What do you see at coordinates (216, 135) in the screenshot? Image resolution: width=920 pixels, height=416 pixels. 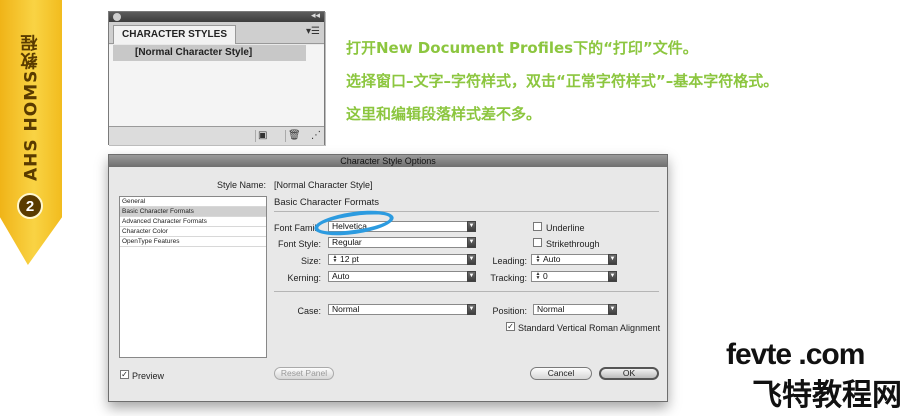 I see `panel-bottom-bar: ▣ 🗑 ⋰` at bounding box center [216, 135].